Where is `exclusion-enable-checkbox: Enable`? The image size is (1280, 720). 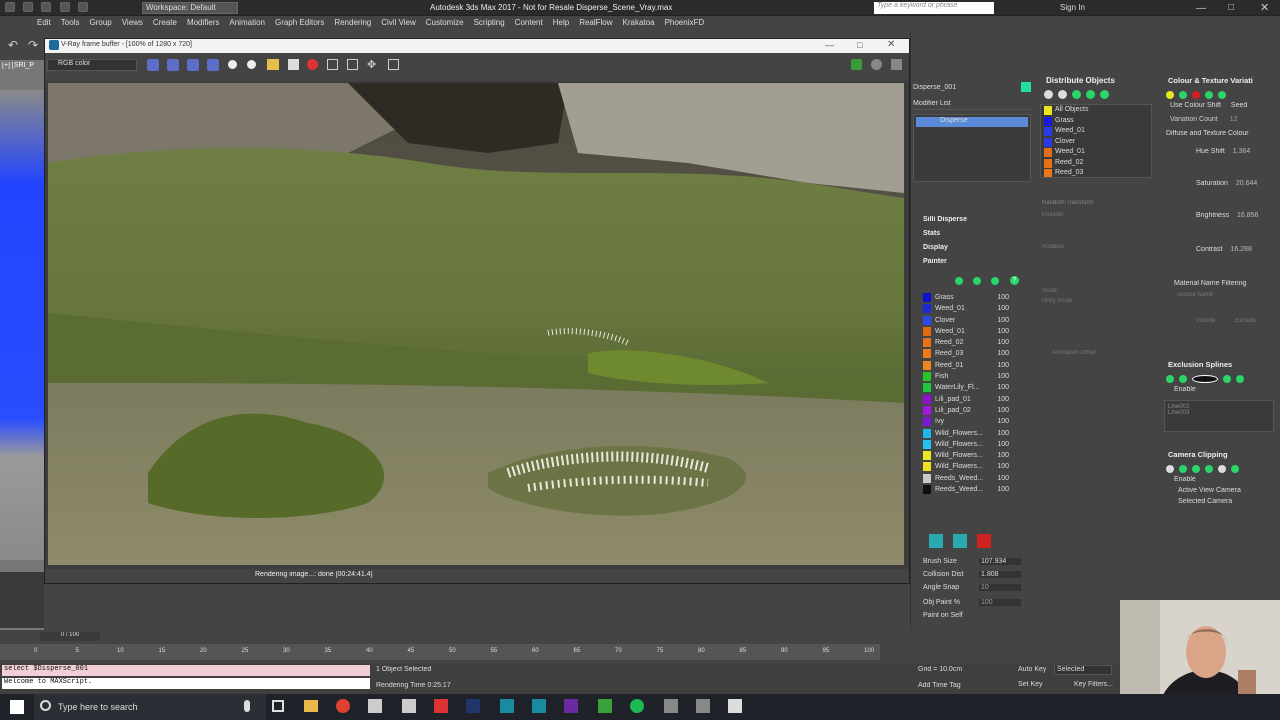 exclusion-enable-checkbox: Enable is located at coordinates (1219, 392).